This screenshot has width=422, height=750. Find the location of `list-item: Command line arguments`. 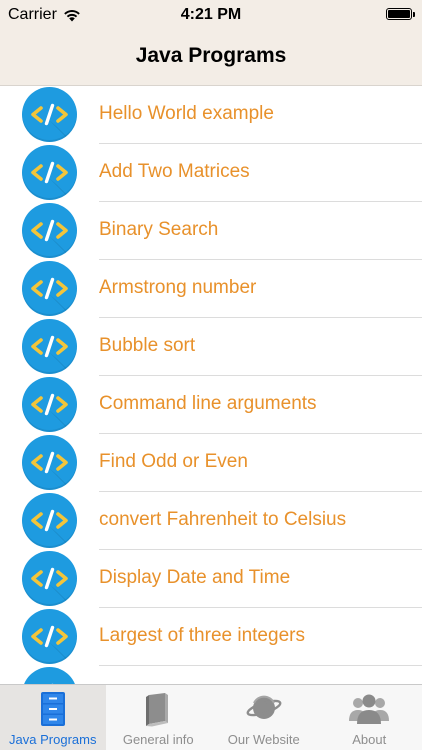

list-item: Command line arguments is located at coordinates (211, 405).